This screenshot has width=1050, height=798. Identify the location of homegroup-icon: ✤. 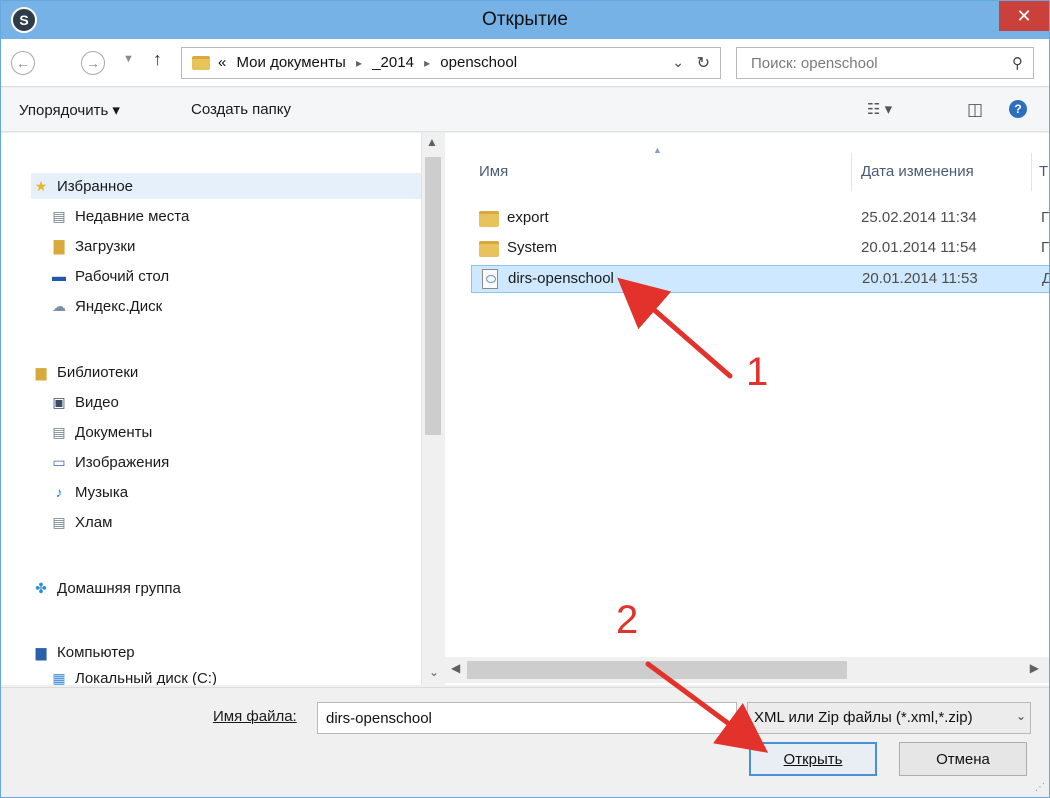
(41, 587).